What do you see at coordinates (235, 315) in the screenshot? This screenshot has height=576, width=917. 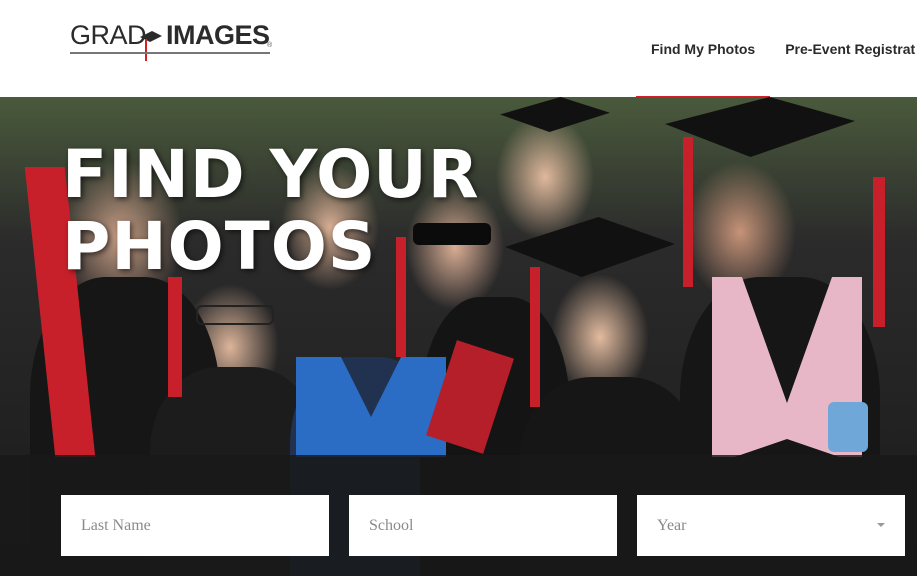 I see `glasses` at bounding box center [235, 315].